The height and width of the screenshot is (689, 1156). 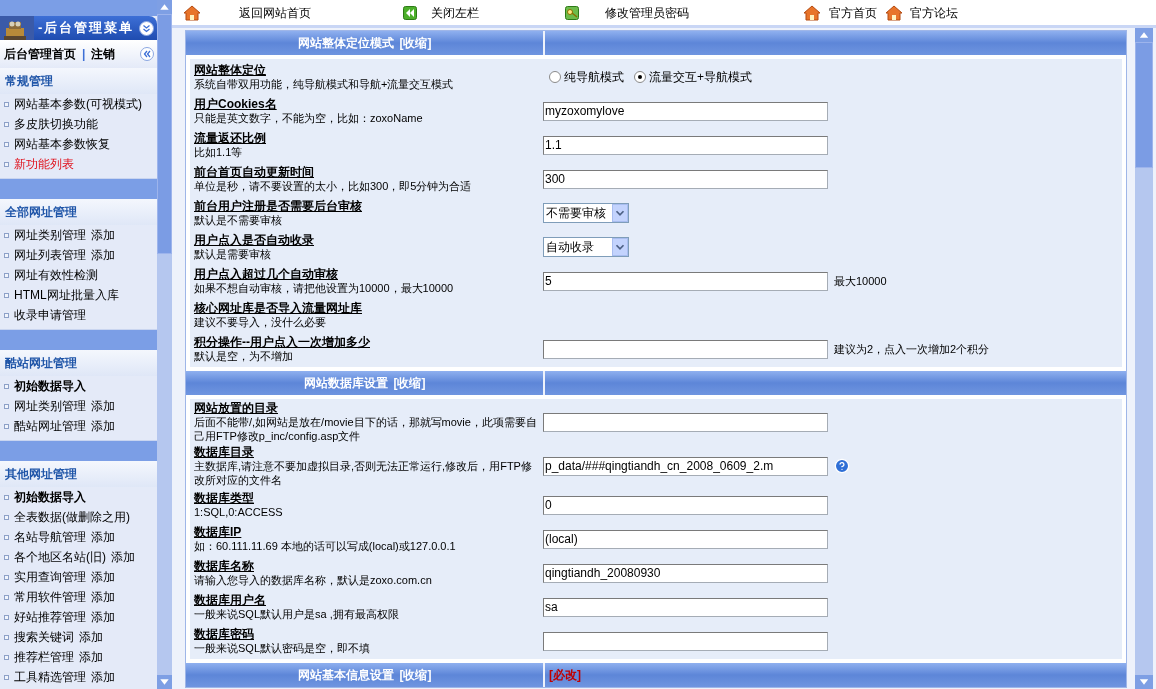 I want to click on menu-item: 工具精选管理, so click(x=50, y=677).